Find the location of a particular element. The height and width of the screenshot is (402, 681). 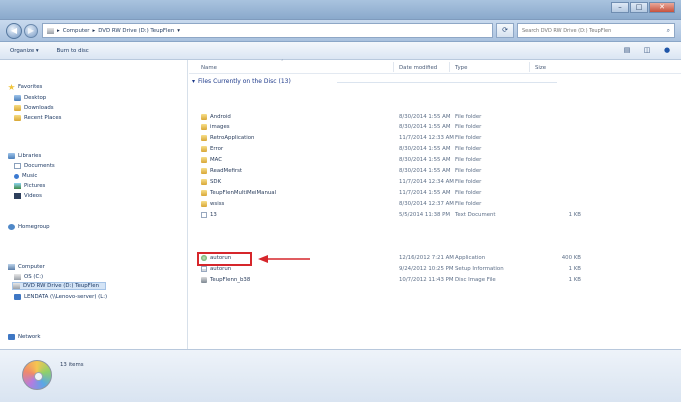

table-row: Error 8/30/2014 1:55 AM File folder is located at coordinates (424, 149).